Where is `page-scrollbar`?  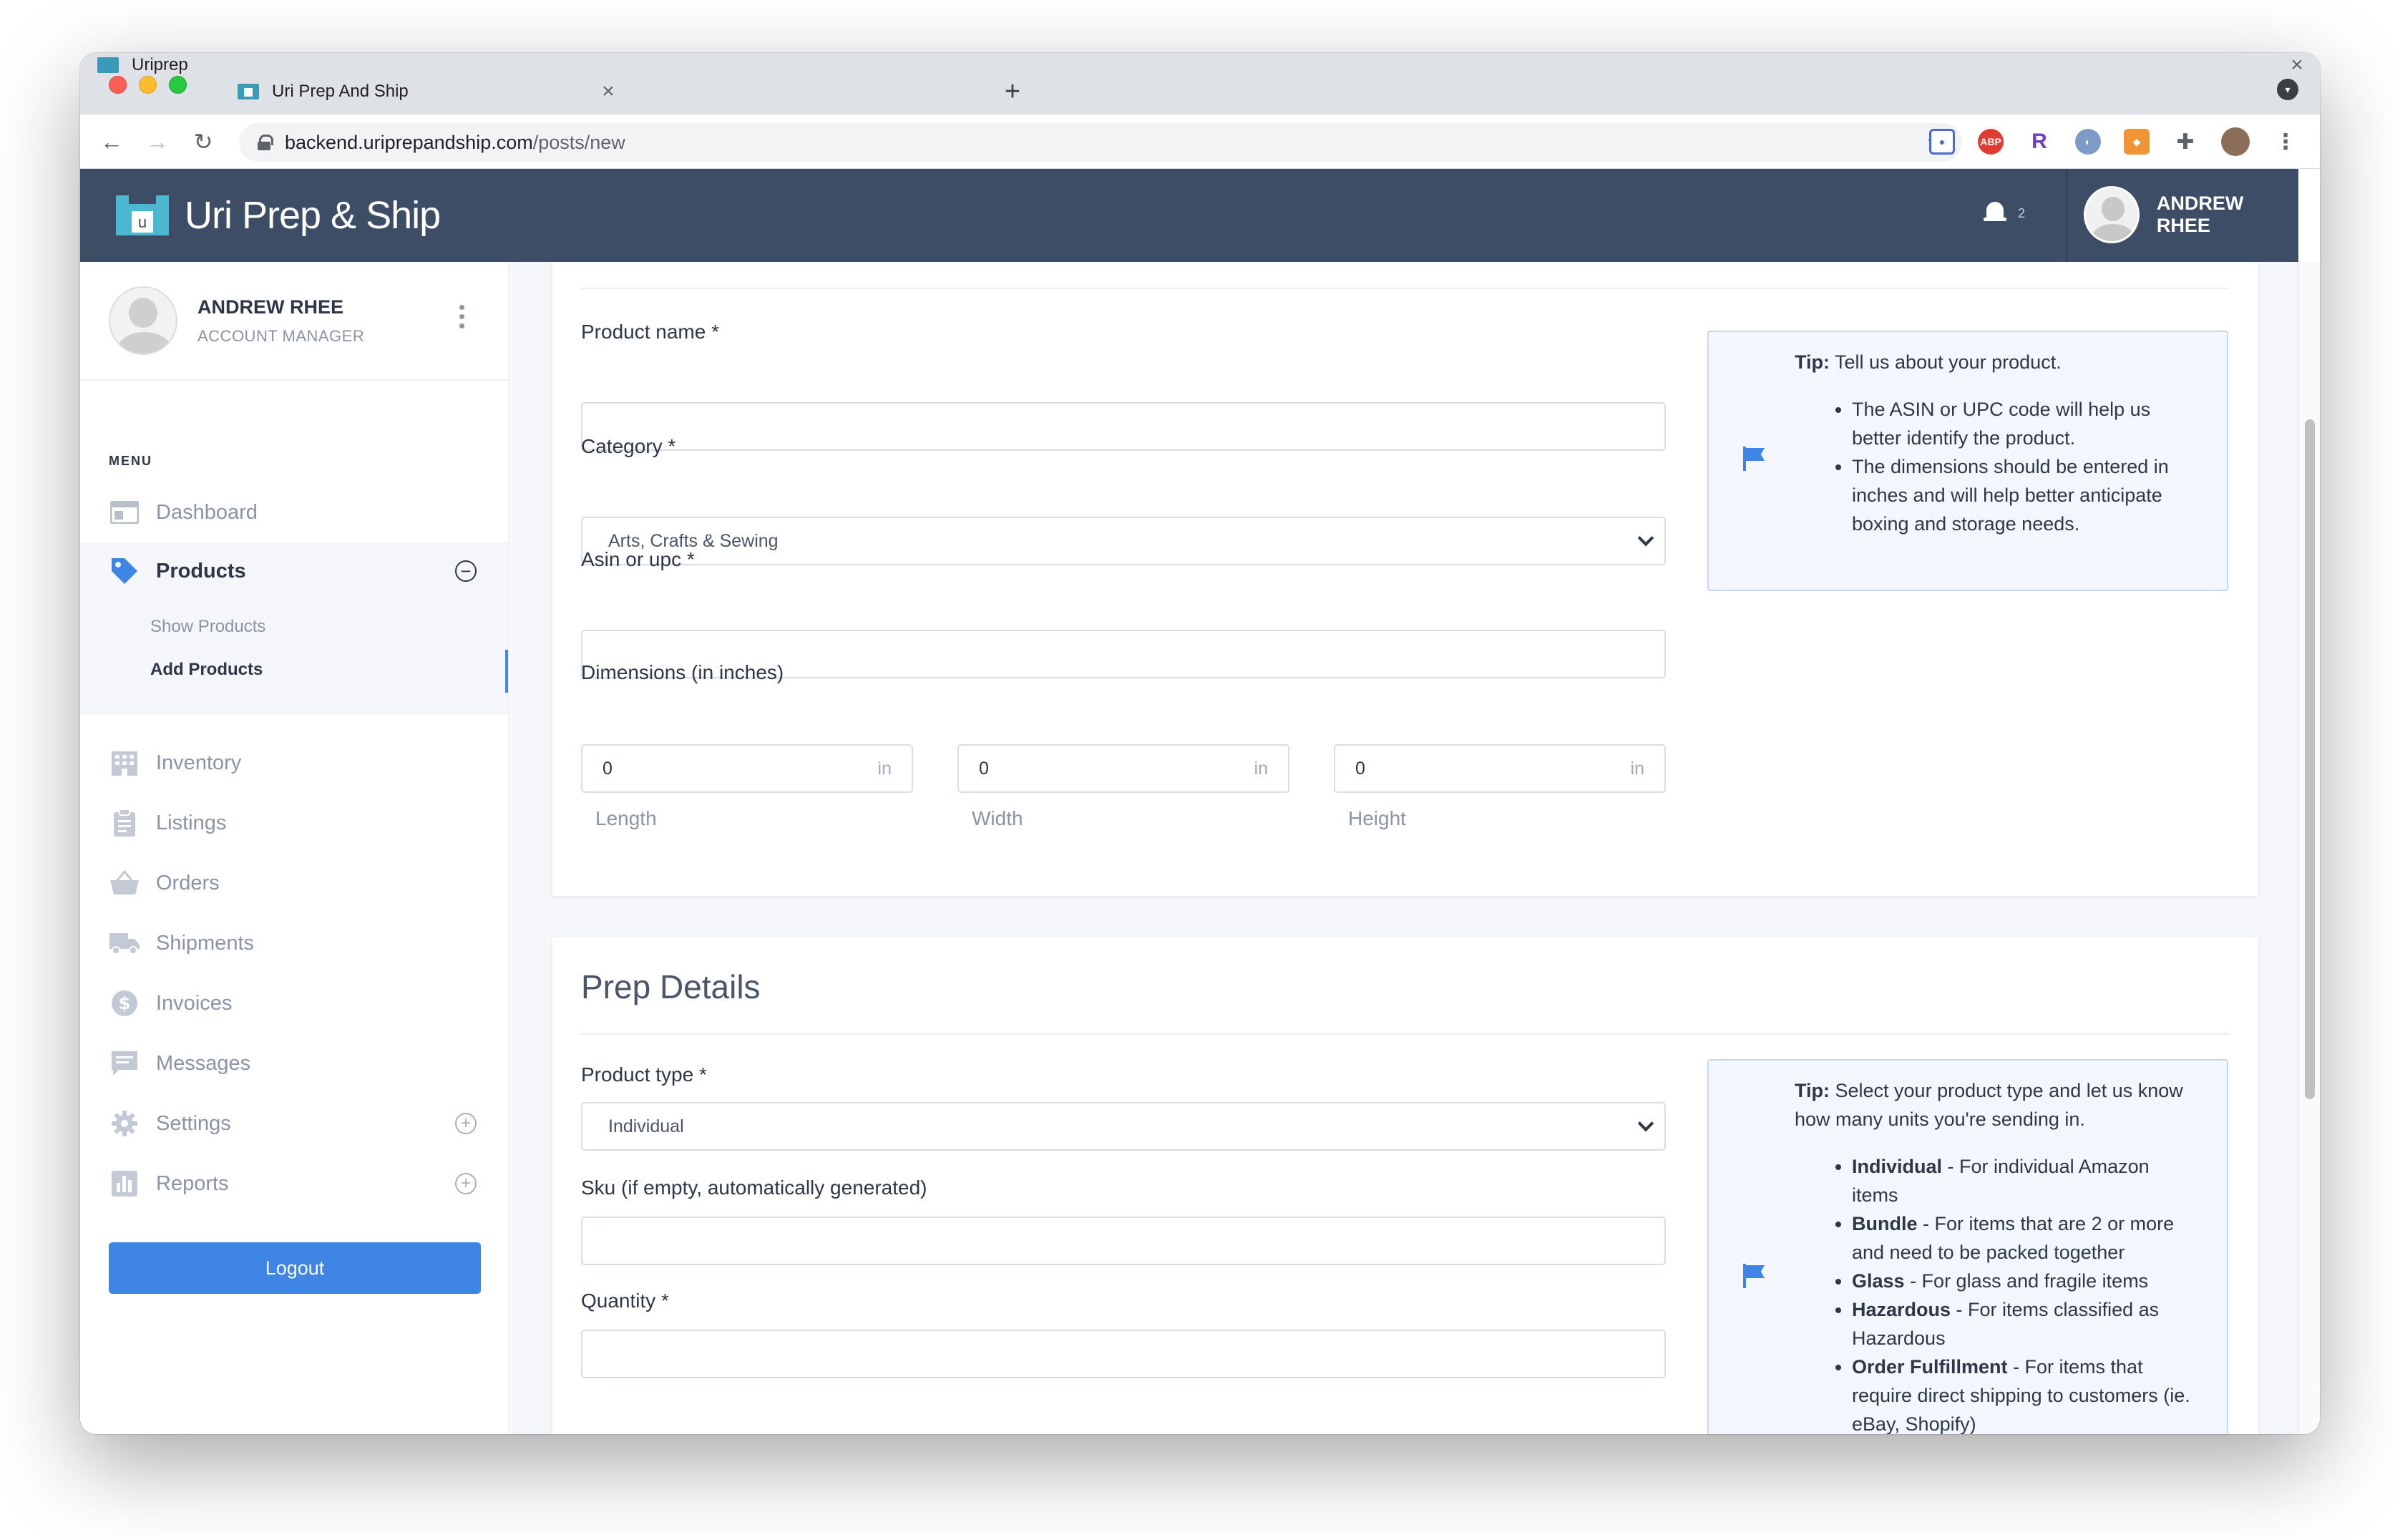
page-scrollbar is located at coordinates (2309, 848).